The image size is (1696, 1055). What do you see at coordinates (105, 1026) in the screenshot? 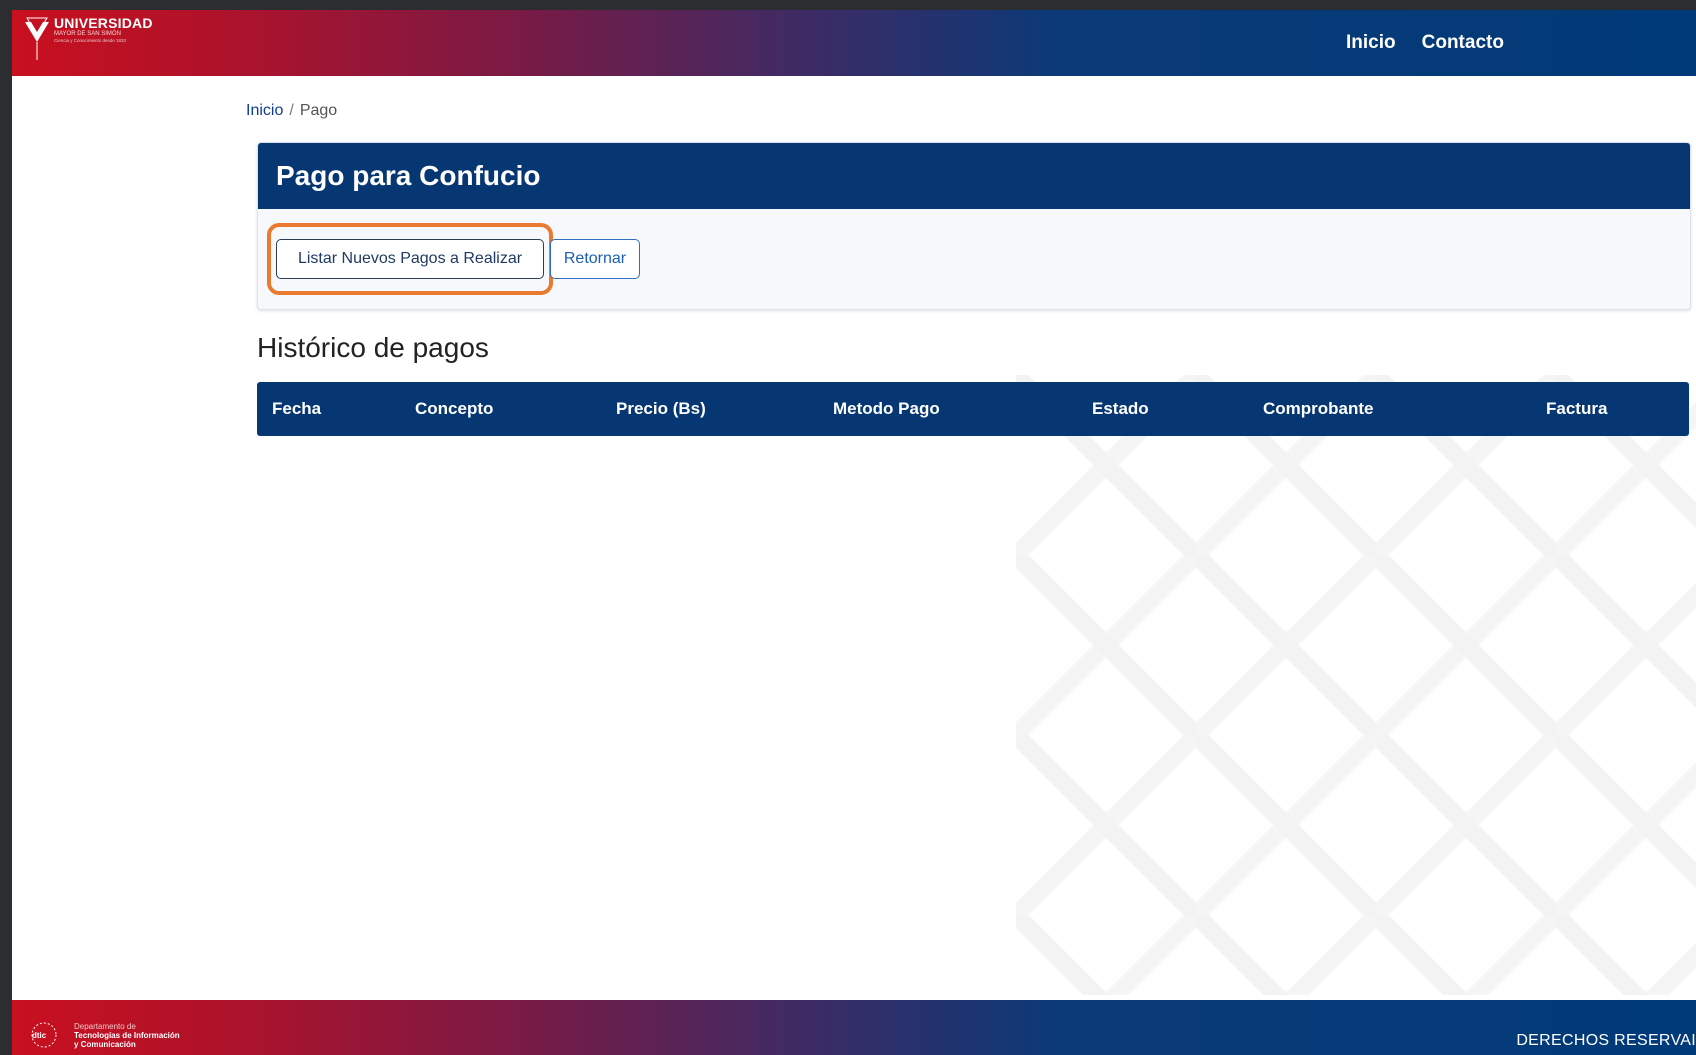
I see `dtic-line1: Departamento de` at bounding box center [105, 1026].